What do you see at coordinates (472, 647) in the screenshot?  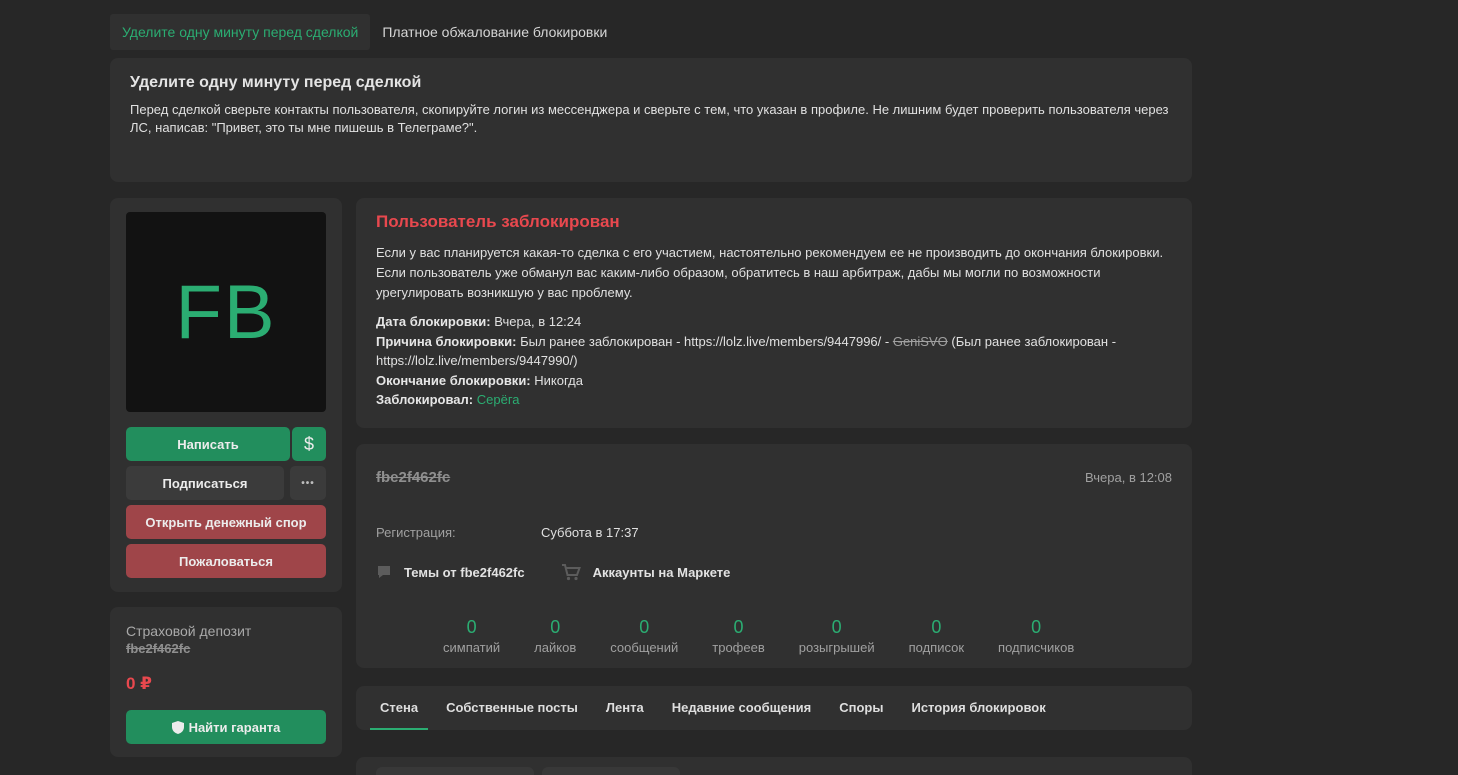 I see `stat-label: симпатий` at bounding box center [472, 647].